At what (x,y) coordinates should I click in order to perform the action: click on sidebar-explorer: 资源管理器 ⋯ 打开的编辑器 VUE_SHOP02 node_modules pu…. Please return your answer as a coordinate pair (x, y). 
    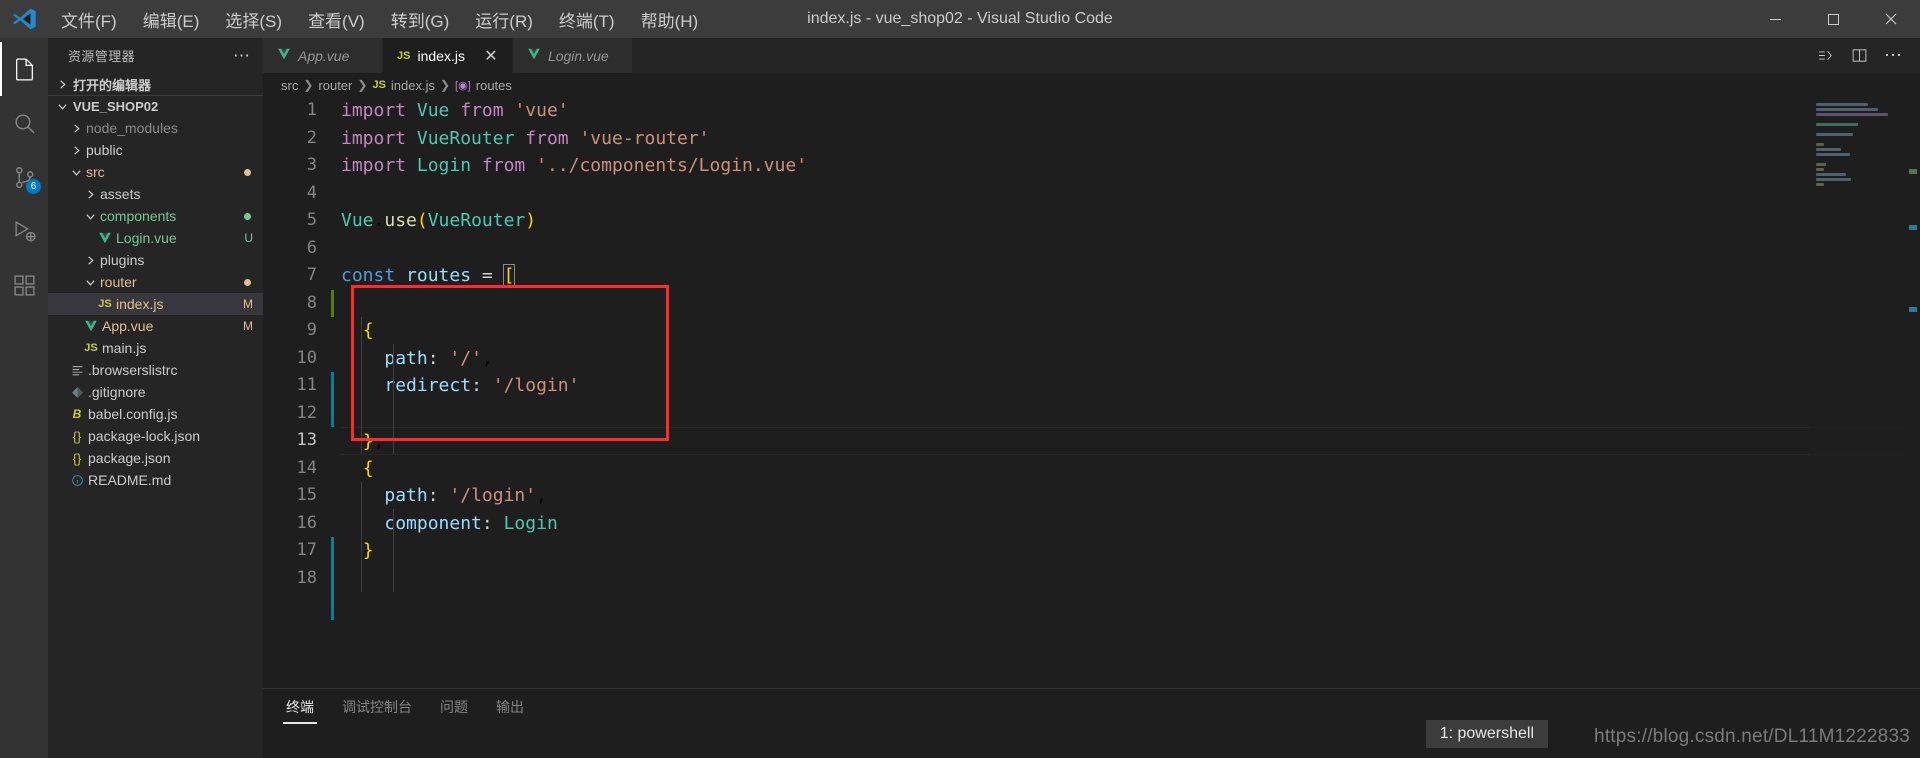
    Looking at the image, I should click on (155, 398).